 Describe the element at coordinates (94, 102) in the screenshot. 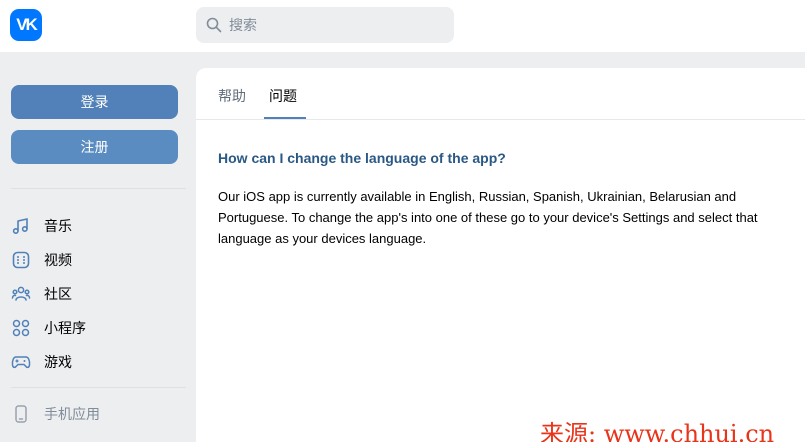

I see `login-button: 登录` at that location.